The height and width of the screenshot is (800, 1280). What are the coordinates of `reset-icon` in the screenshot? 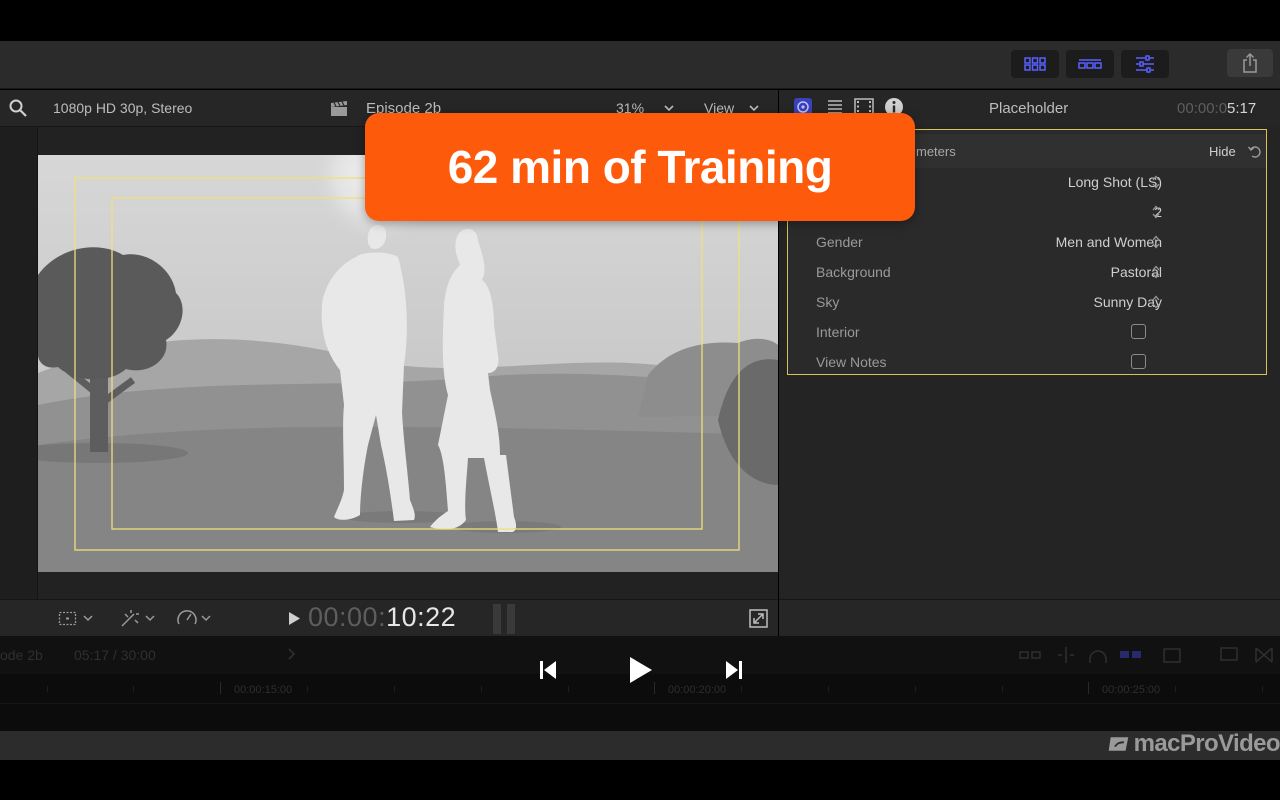 It's located at (1254, 151).